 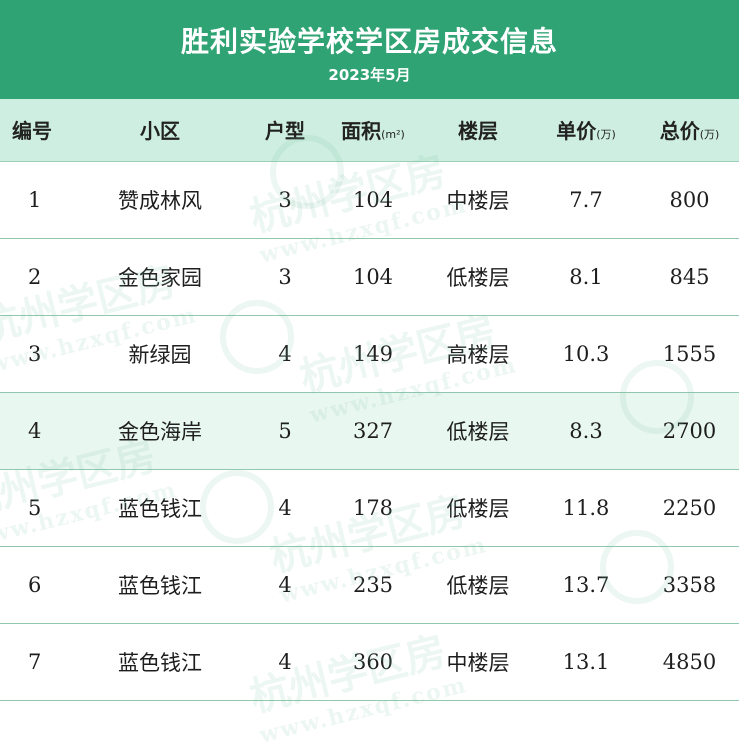 What do you see at coordinates (689, 200) in the screenshot?
I see `cell-total-price: 800` at bounding box center [689, 200].